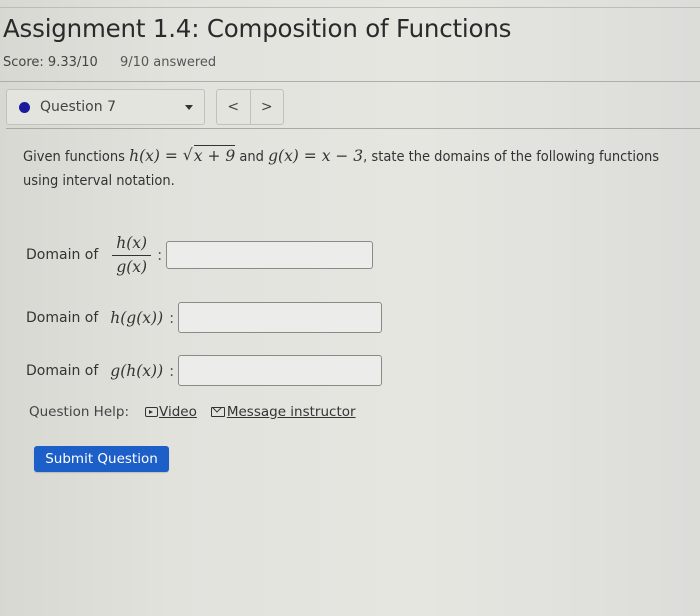 This screenshot has width=700, height=616. What do you see at coordinates (353, 128) in the screenshot?
I see `nav-divider` at bounding box center [353, 128].